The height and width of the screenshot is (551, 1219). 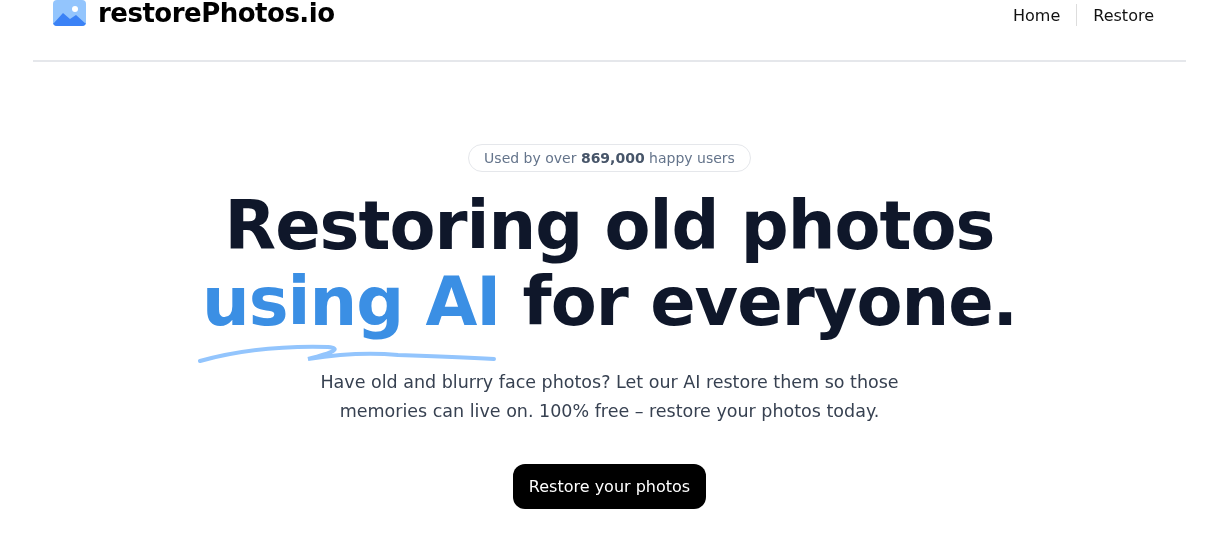 What do you see at coordinates (609, 226) in the screenshot?
I see `headline-text: Restoring old photos` at bounding box center [609, 226].